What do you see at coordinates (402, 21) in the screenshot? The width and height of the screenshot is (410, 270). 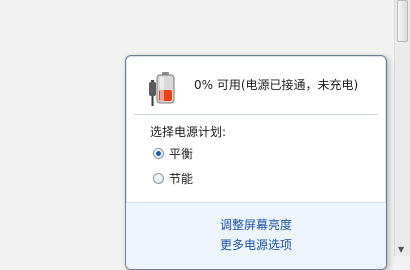 I see `scrollbar-thumb` at bounding box center [402, 21].